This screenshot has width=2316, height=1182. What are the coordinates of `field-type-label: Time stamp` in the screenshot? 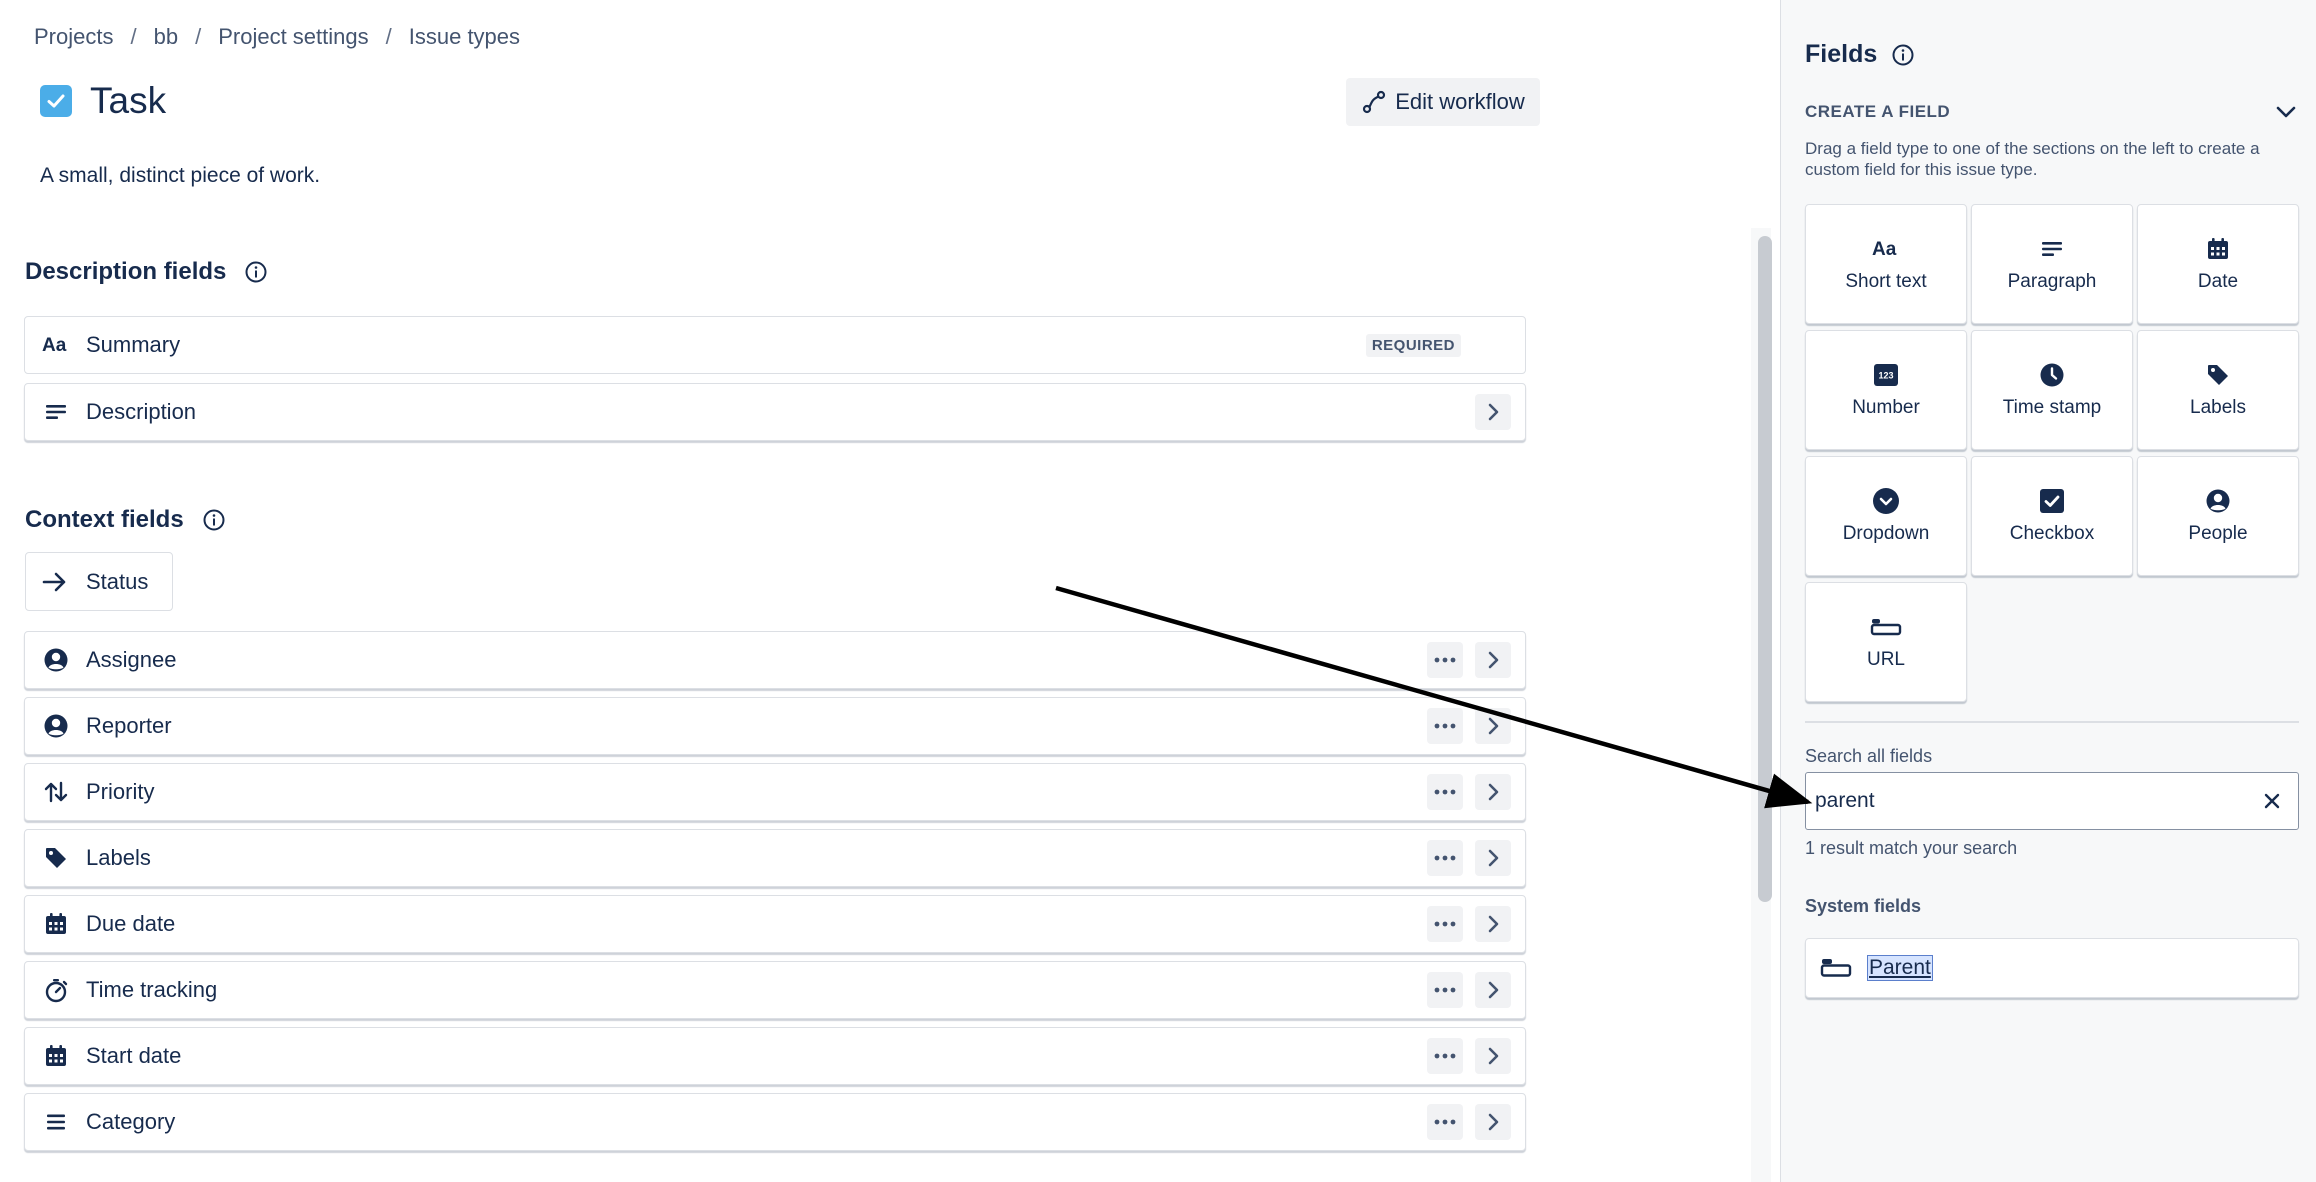 It's located at (2052, 407).